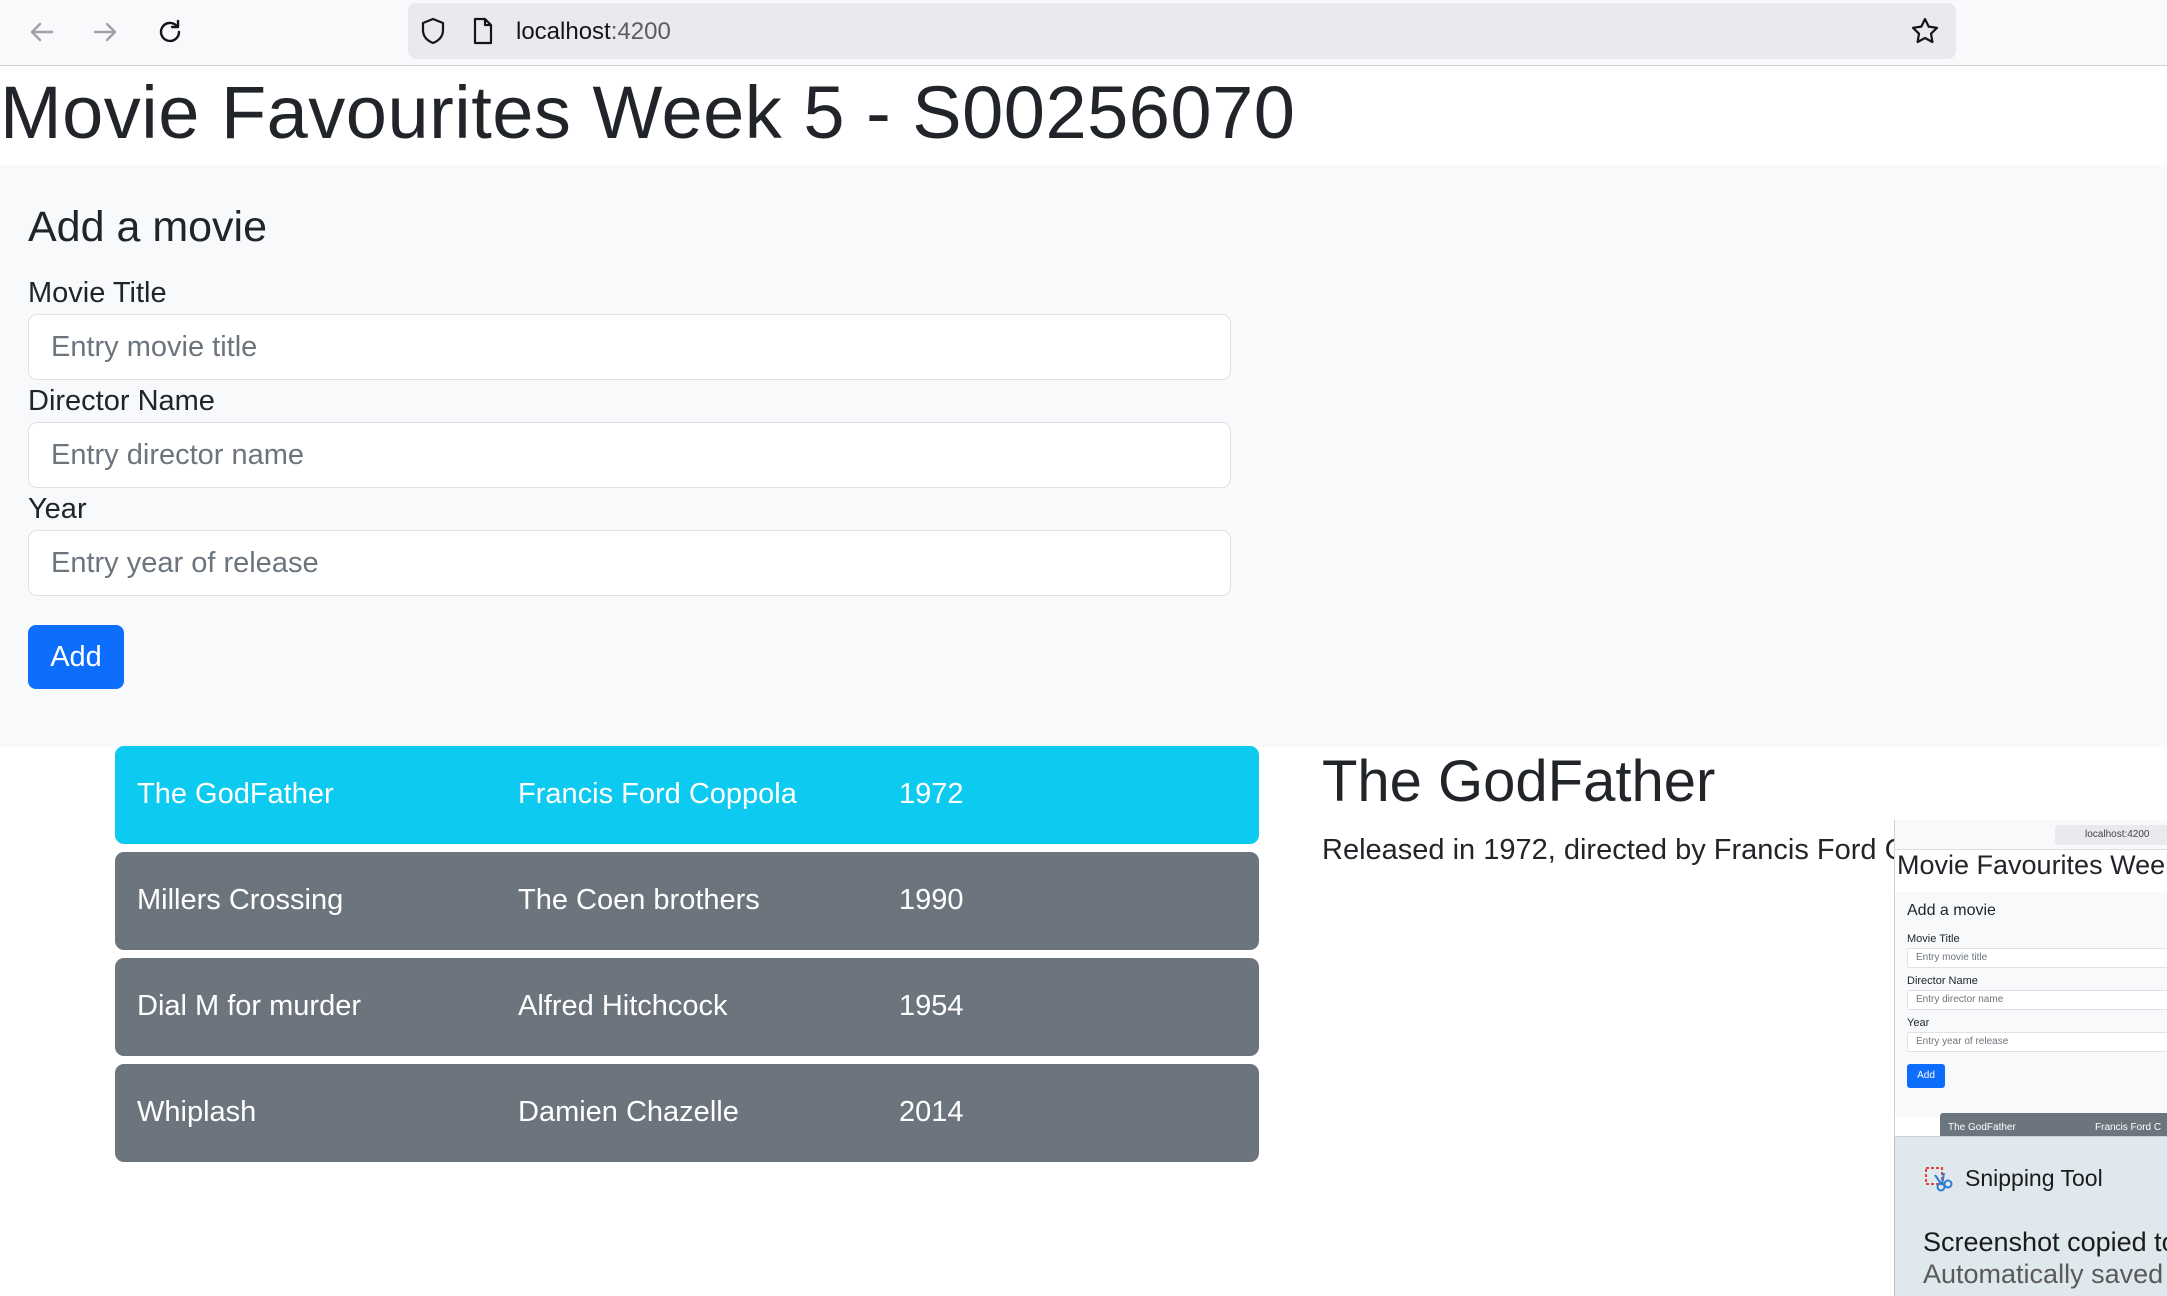 The width and height of the screenshot is (2167, 1296). I want to click on movie-year: 2014, so click(931, 1112).